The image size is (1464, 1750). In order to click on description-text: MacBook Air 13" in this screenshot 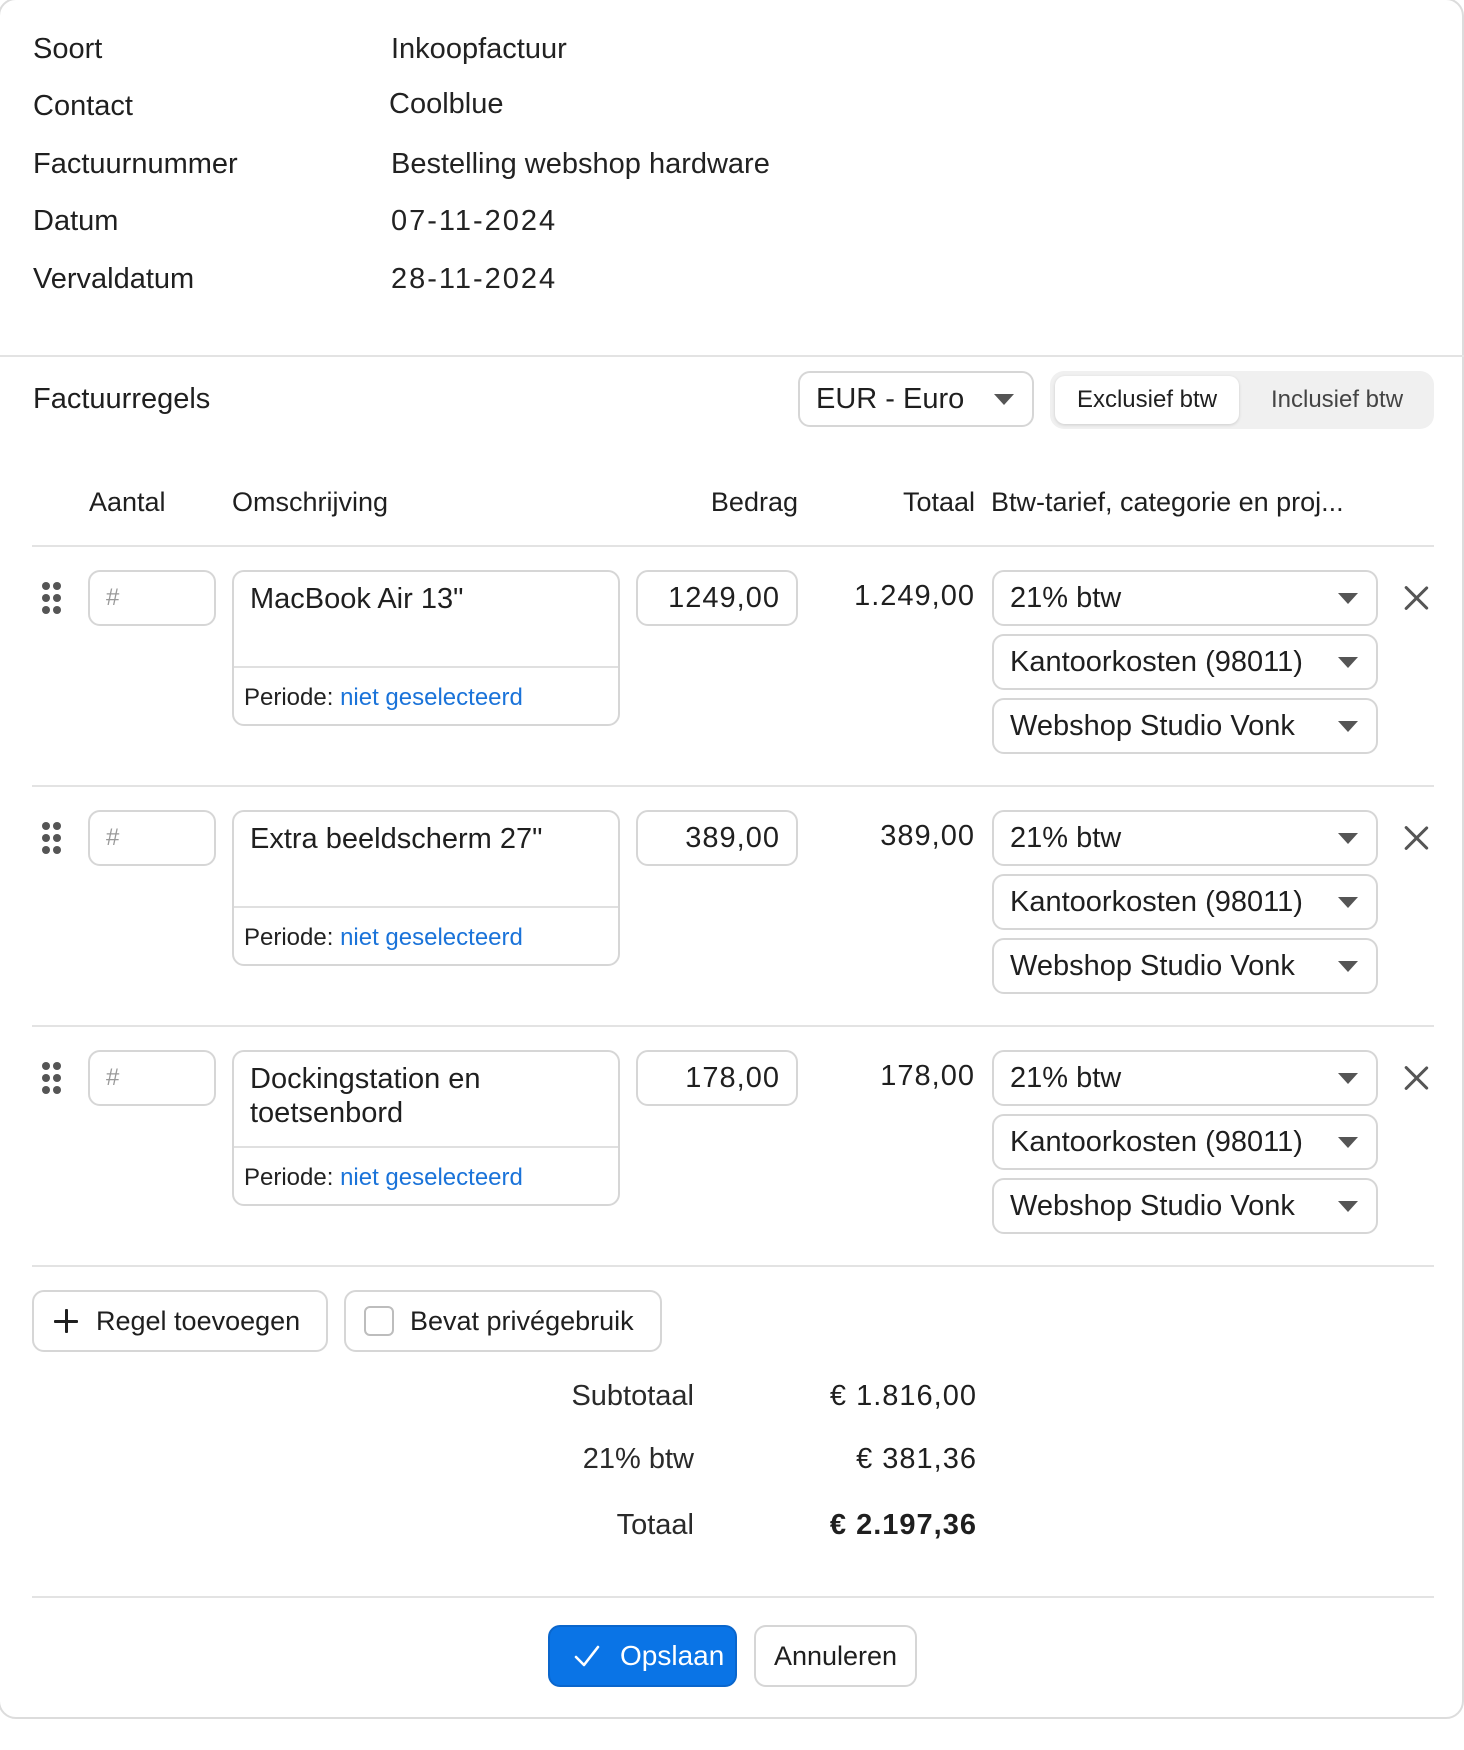, I will do `click(426, 599)`.